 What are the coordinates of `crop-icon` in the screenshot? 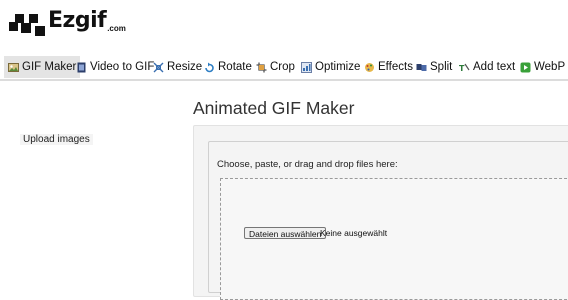 It's located at (261, 67).